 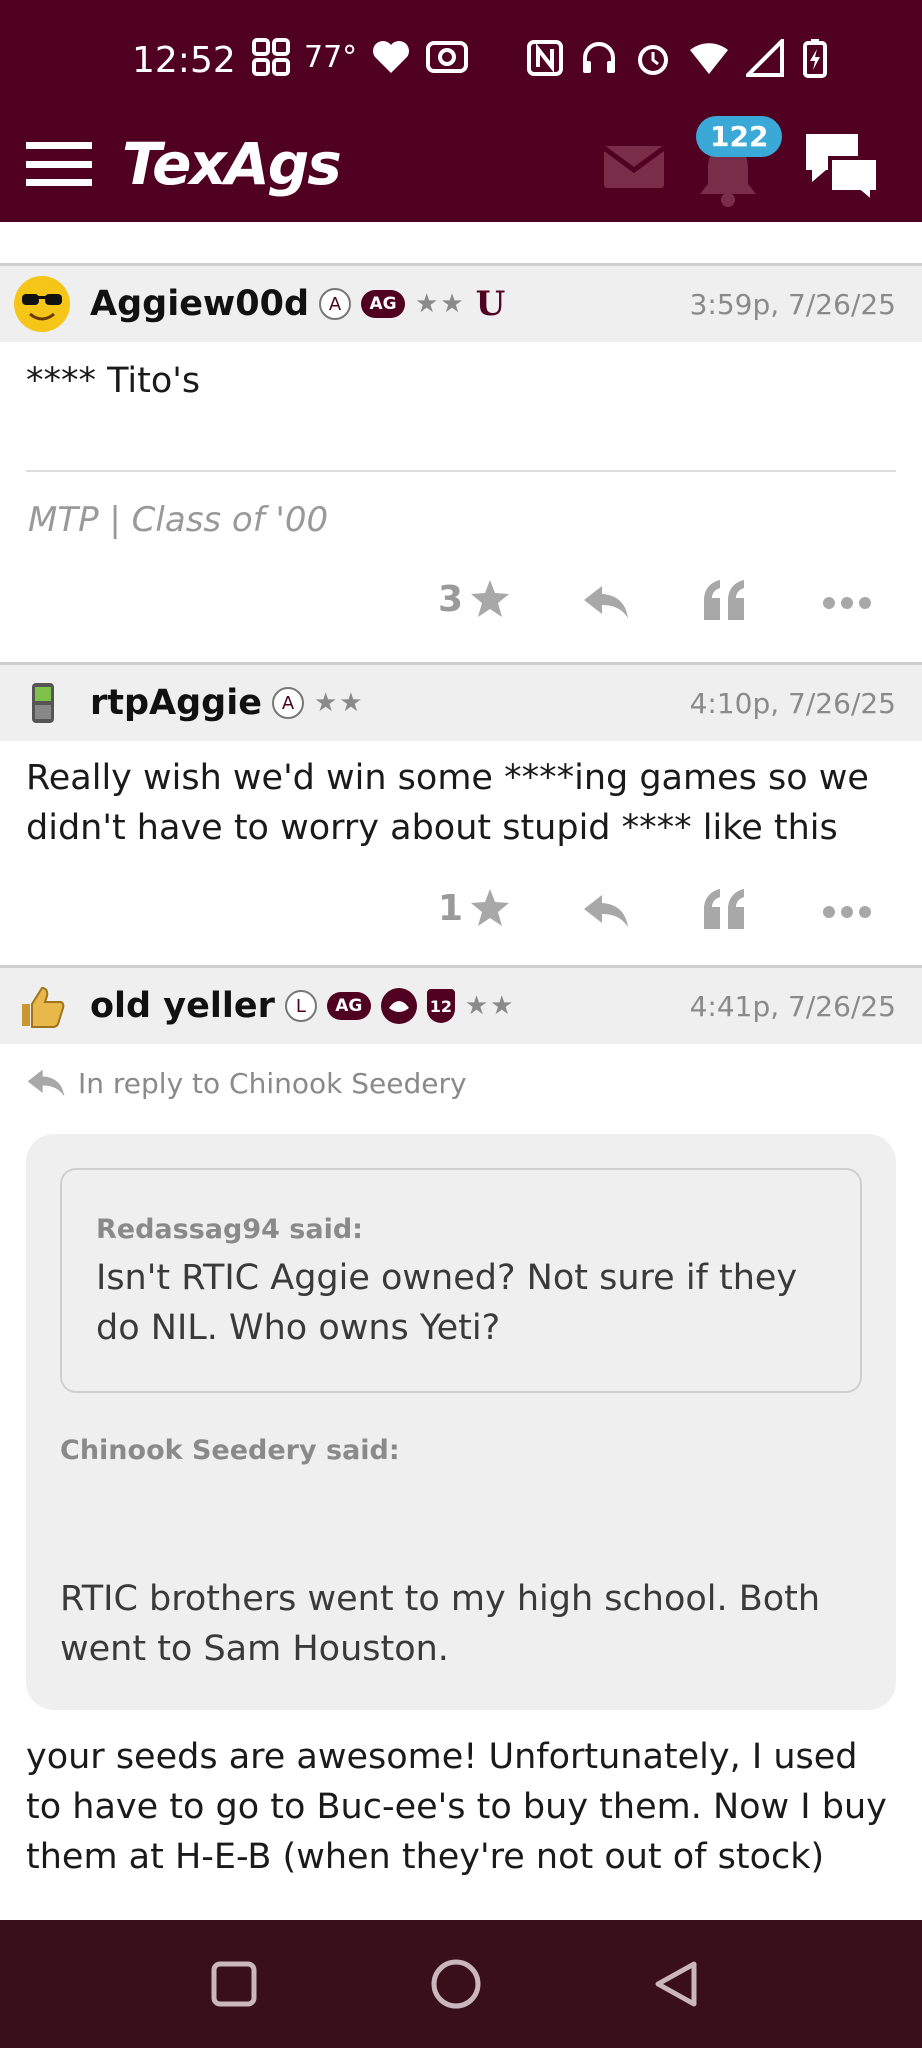 What do you see at coordinates (545, 58) in the screenshot?
I see `nfc-icon` at bounding box center [545, 58].